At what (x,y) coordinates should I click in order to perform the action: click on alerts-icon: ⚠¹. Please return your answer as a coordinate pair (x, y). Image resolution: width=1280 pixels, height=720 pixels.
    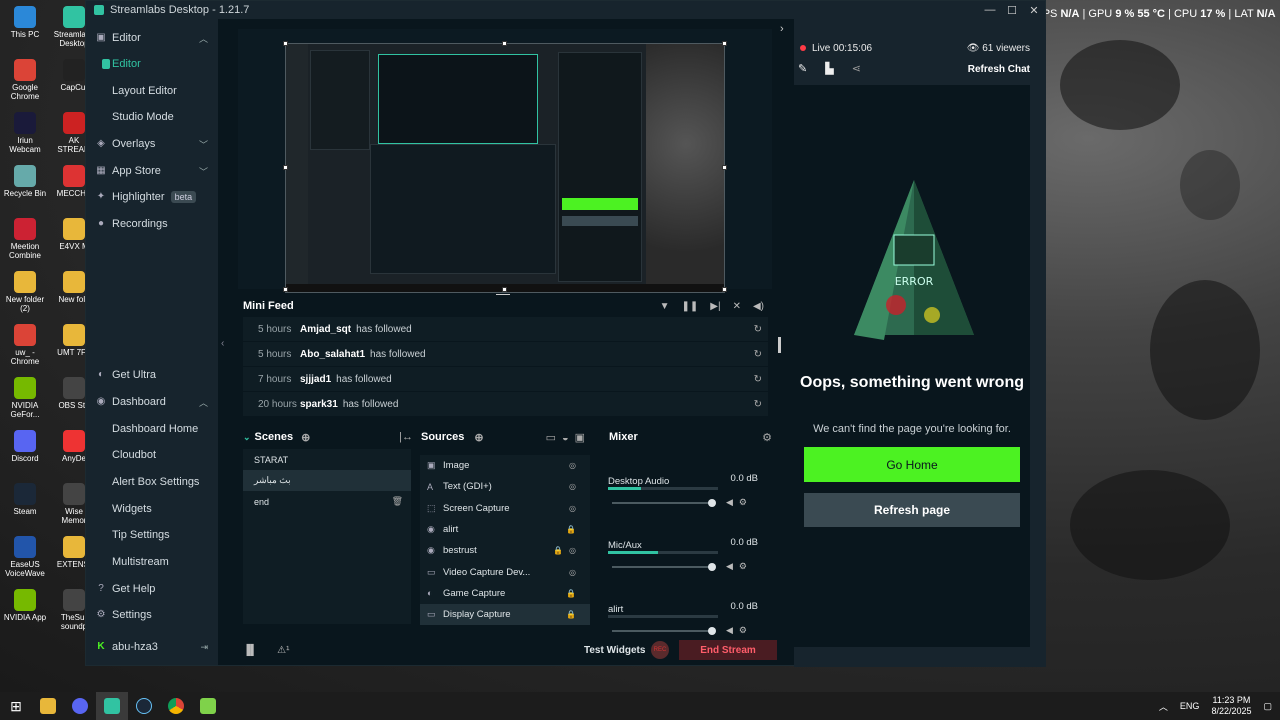
    Looking at the image, I should click on (283, 650).